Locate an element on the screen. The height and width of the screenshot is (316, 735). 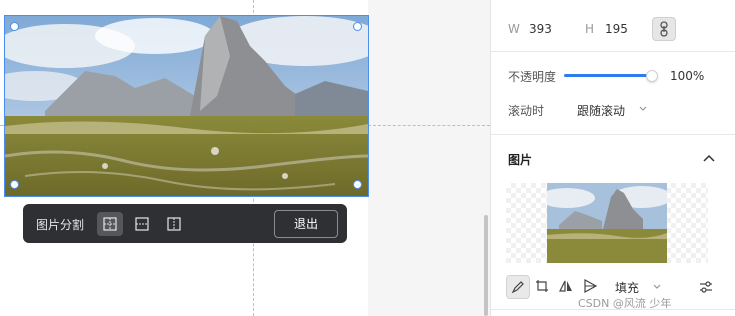
height-label: H is located at coordinates (590, 29).